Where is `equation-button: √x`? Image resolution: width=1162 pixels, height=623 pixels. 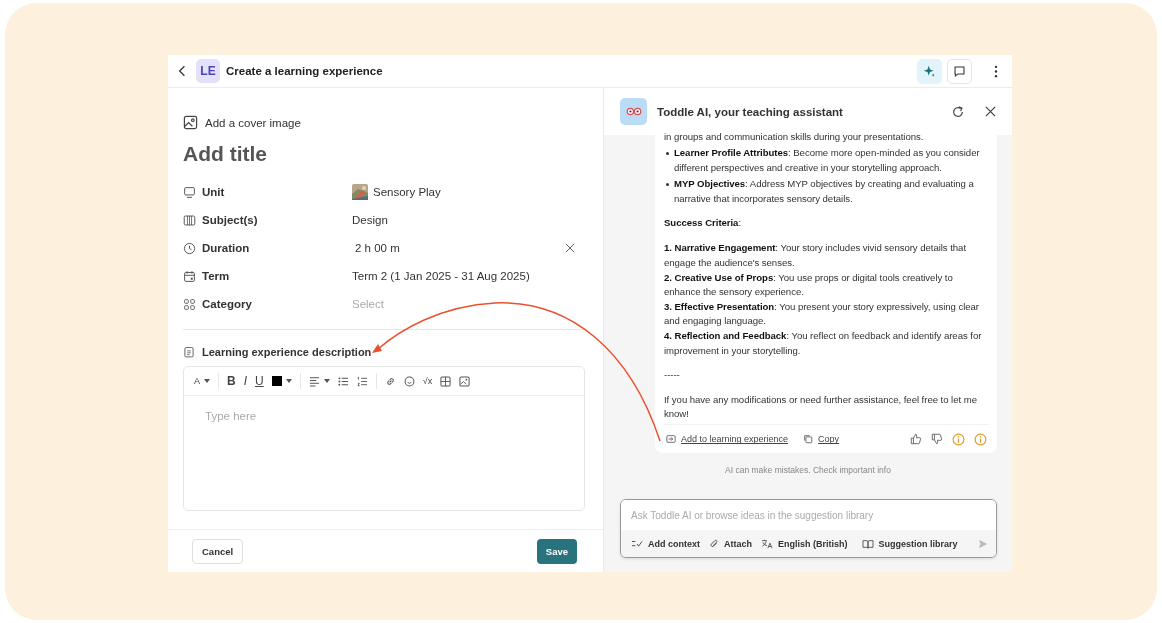 equation-button: √x is located at coordinates (427, 381).